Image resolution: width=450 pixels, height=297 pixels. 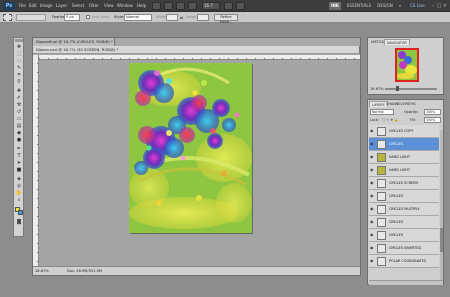 I want to click on history-brush-tool-icon: ↺, so click(x=19, y=112).